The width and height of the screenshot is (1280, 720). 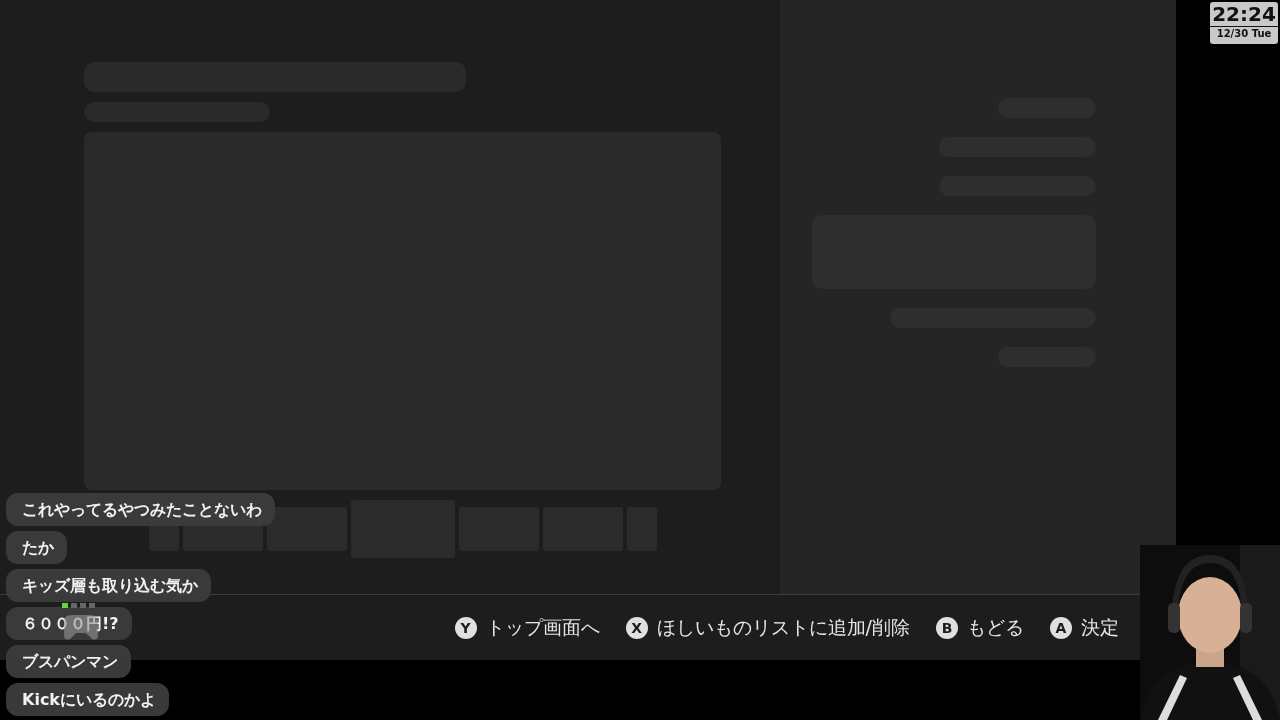 What do you see at coordinates (1061, 627) in the screenshot?
I see `controller-button-glyph: A` at bounding box center [1061, 627].